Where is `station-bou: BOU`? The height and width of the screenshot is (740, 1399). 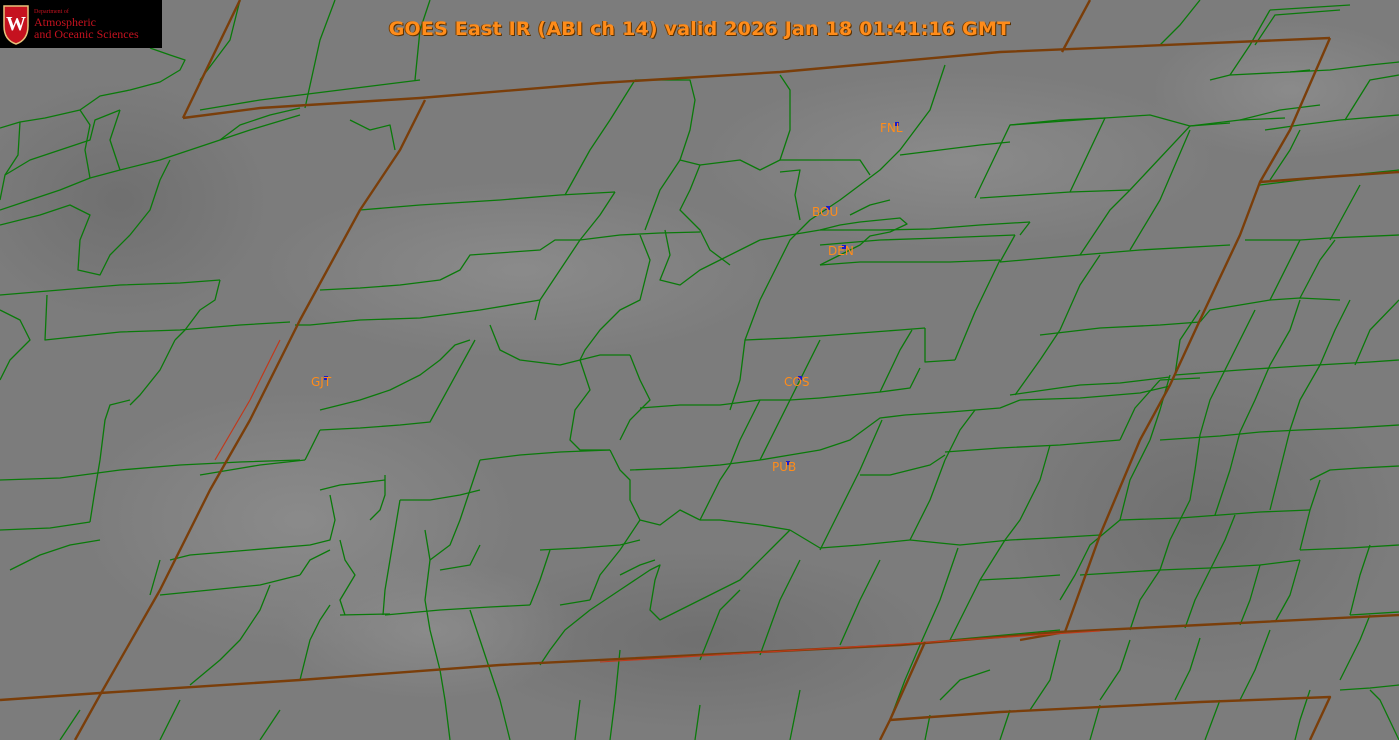 station-bou: BOU is located at coordinates (825, 212).